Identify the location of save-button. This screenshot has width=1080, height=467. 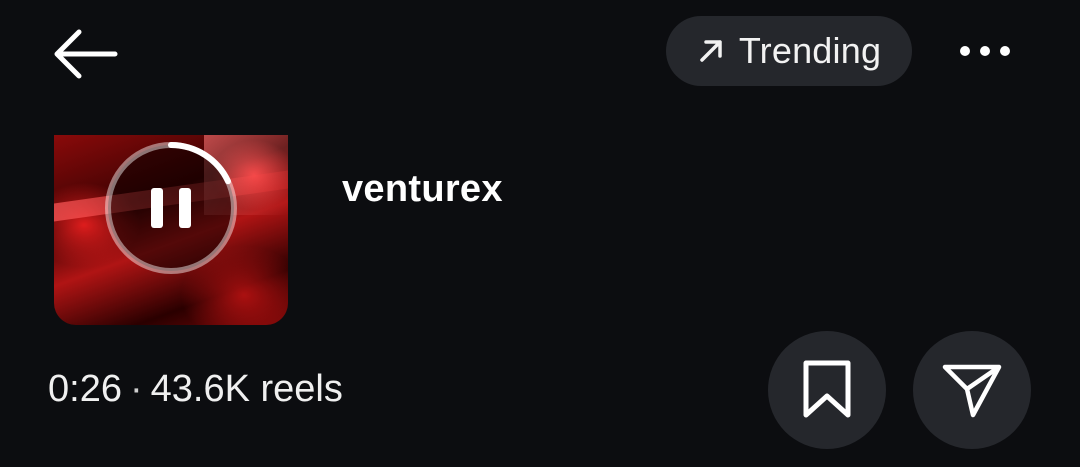
(827, 390).